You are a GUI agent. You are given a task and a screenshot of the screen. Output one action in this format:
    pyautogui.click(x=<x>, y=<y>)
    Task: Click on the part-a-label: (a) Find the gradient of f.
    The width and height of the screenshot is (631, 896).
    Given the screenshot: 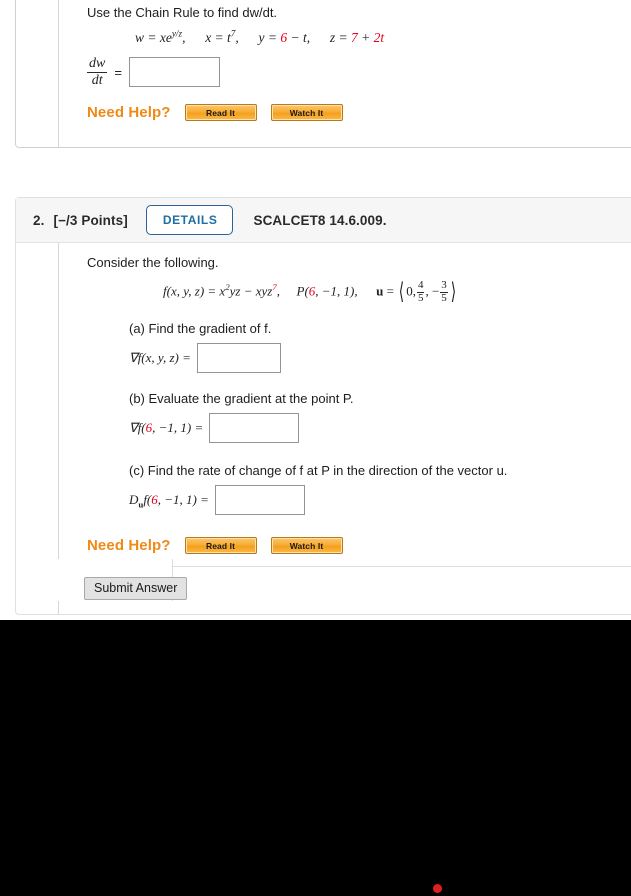 What is the action you would take?
    pyautogui.click(x=200, y=328)
    